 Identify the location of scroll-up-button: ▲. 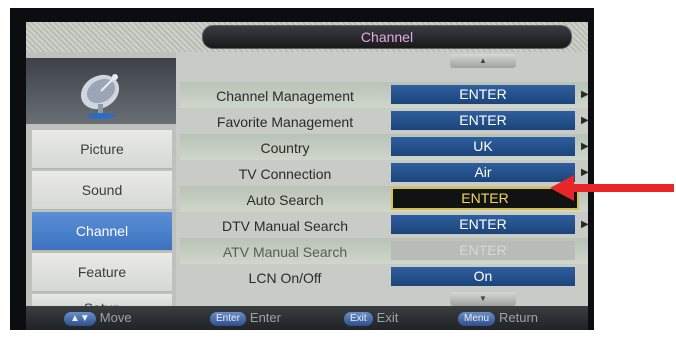
(483, 61).